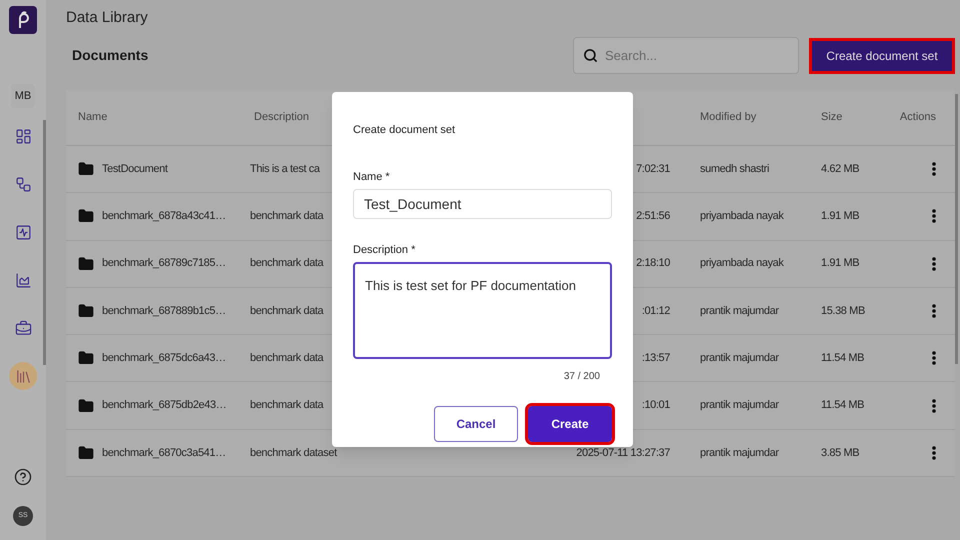 The image size is (960, 540). I want to click on table-cell: 3.85 MB, so click(840, 452).